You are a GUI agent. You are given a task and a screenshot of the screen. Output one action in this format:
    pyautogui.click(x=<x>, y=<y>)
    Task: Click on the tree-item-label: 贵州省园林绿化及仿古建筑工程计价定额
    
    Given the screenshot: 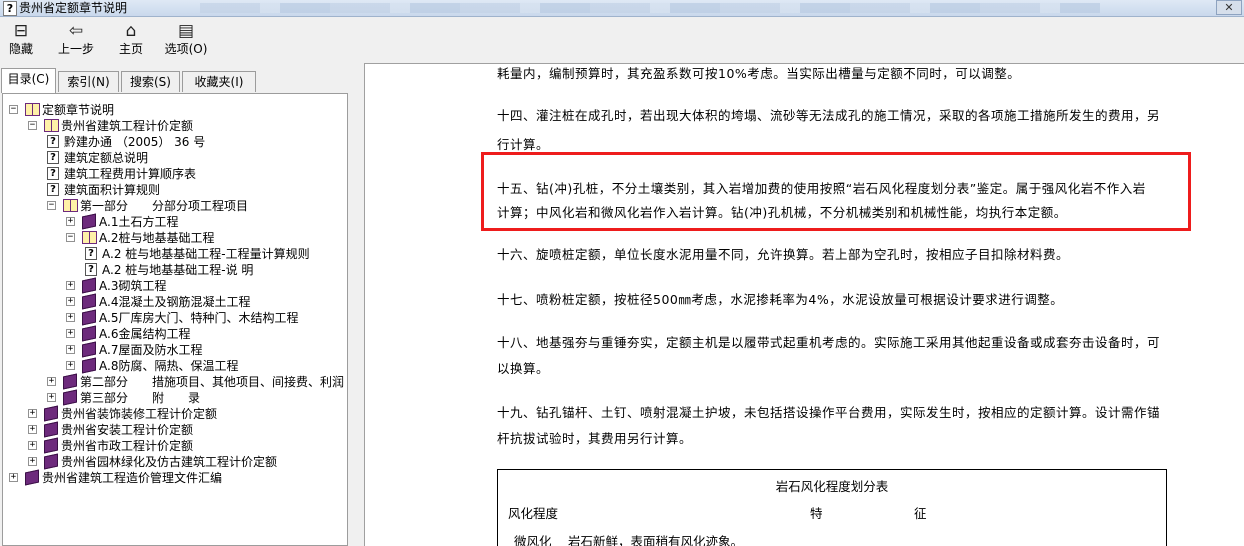 What is the action you would take?
    pyautogui.click(x=169, y=462)
    